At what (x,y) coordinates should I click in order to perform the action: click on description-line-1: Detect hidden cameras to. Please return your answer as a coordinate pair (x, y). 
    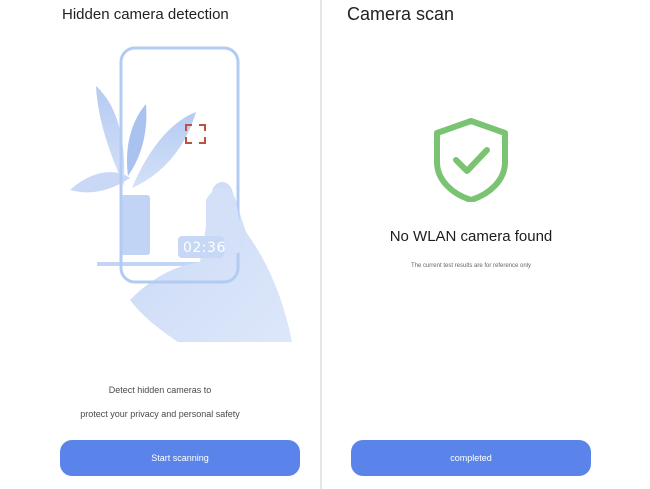
    Looking at the image, I should click on (160, 390).